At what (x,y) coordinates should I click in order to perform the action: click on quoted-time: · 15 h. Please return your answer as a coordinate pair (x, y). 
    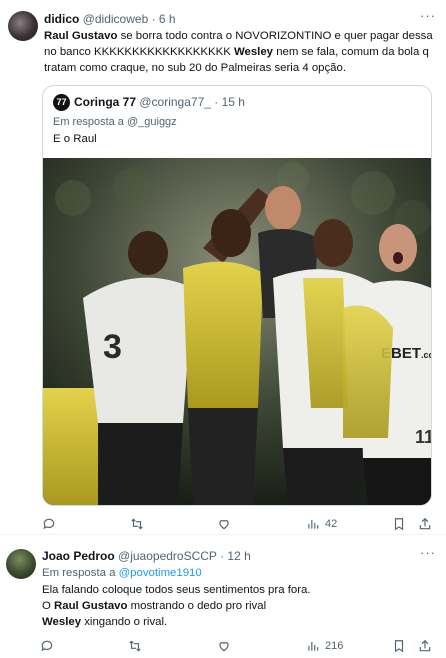
    Looking at the image, I should click on (229, 102).